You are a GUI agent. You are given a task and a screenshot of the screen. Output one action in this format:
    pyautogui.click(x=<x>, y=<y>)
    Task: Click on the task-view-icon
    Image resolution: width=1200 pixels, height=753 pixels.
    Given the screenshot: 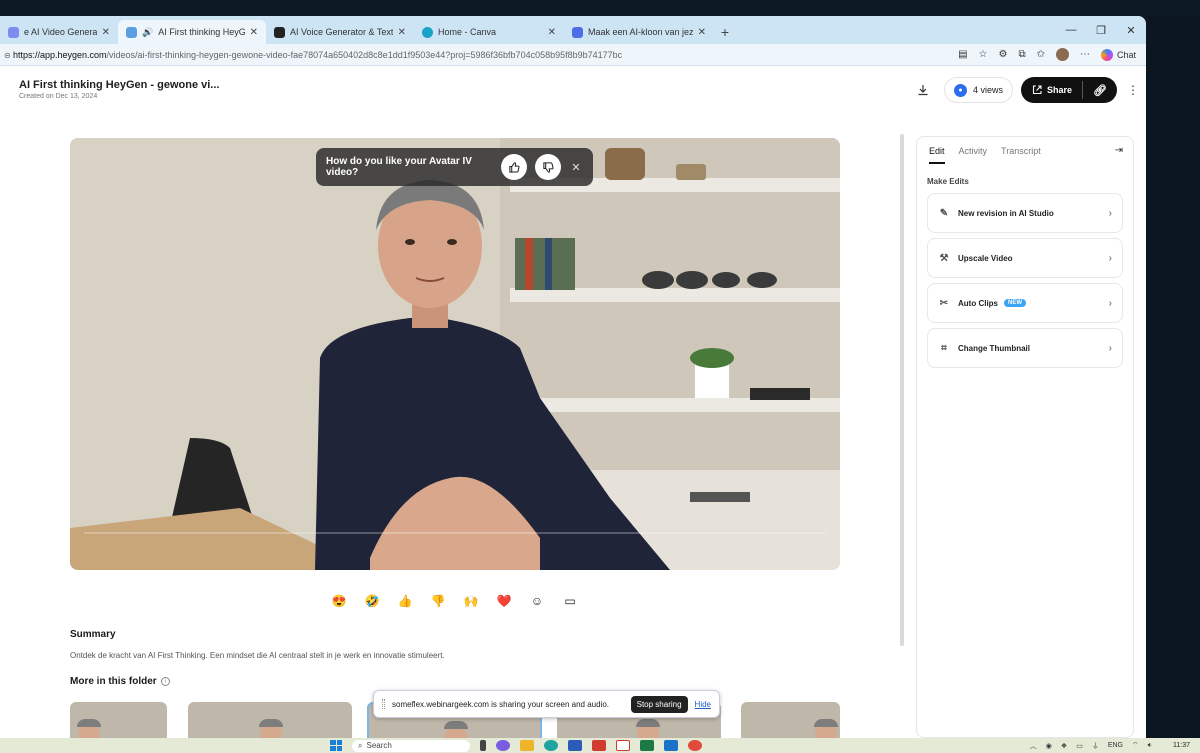 What is the action you would take?
    pyautogui.click(x=483, y=745)
    